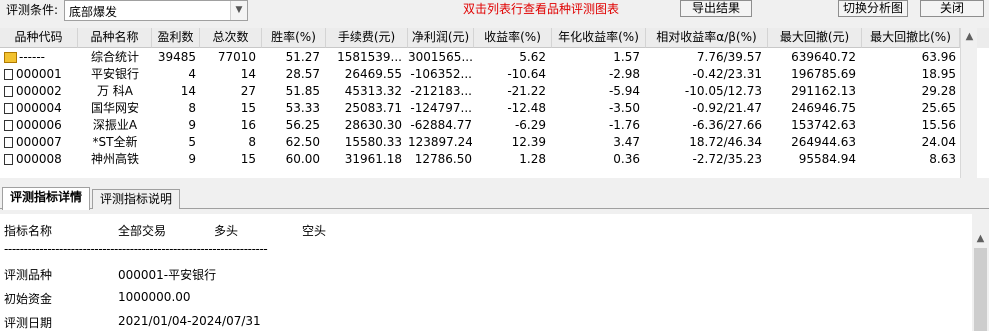 This screenshot has height=331, width=989. I want to click on cell-text: -12.48, so click(526, 108).